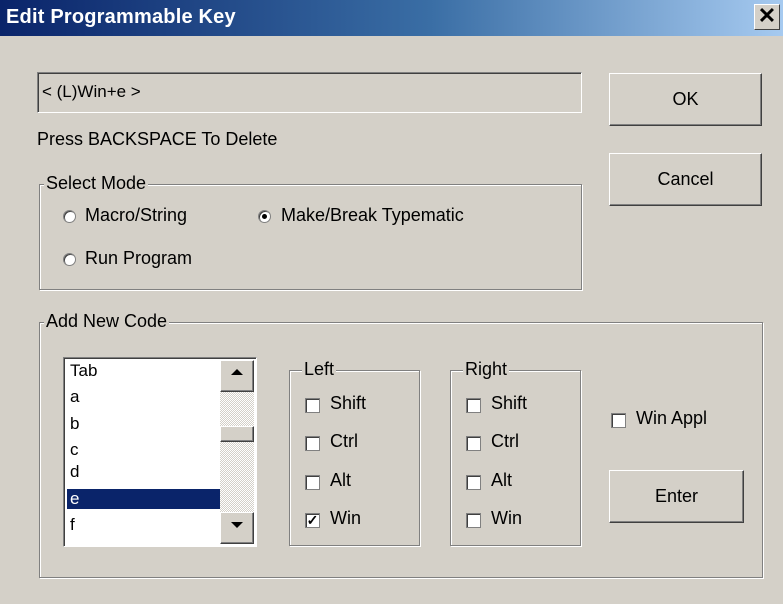 This screenshot has height=604, width=783. I want to click on radio-selected-dot, so click(264, 216).